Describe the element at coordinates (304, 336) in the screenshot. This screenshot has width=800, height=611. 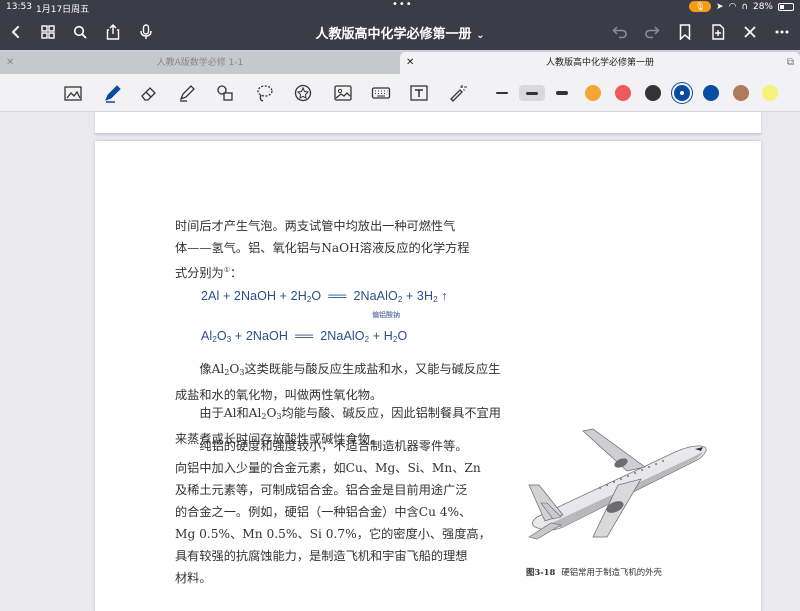
I see `equation-al2o3-naoh: Al2O3 + 2NaOH ══ 2NaAlO2 + H2O` at that location.